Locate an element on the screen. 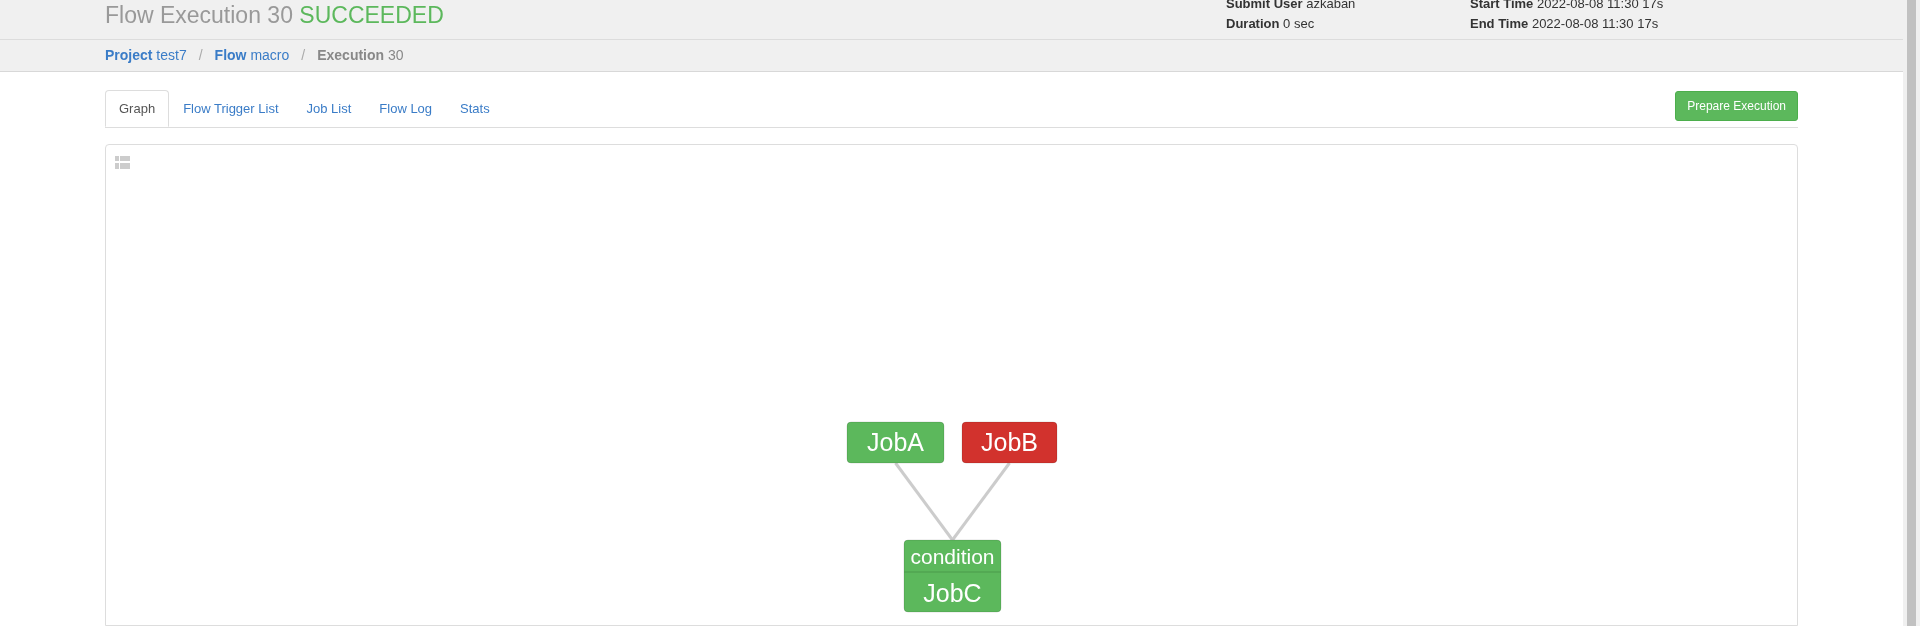 The width and height of the screenshot is (1920, 626). page-title: Flow Execution 30 SUCCEEDED is located at coordinates (274, 15).